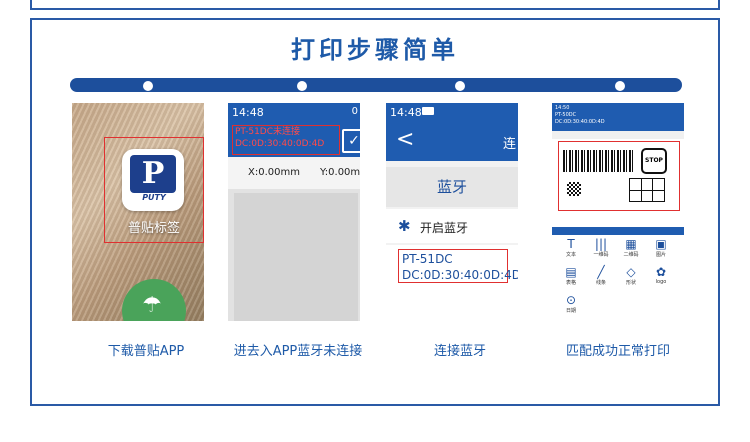 The image size is (750, 442). What do you see at coordinates (427, 259) in the screenshot?
I see `device-name: PT-51DC` at bounding box center [427, 259].